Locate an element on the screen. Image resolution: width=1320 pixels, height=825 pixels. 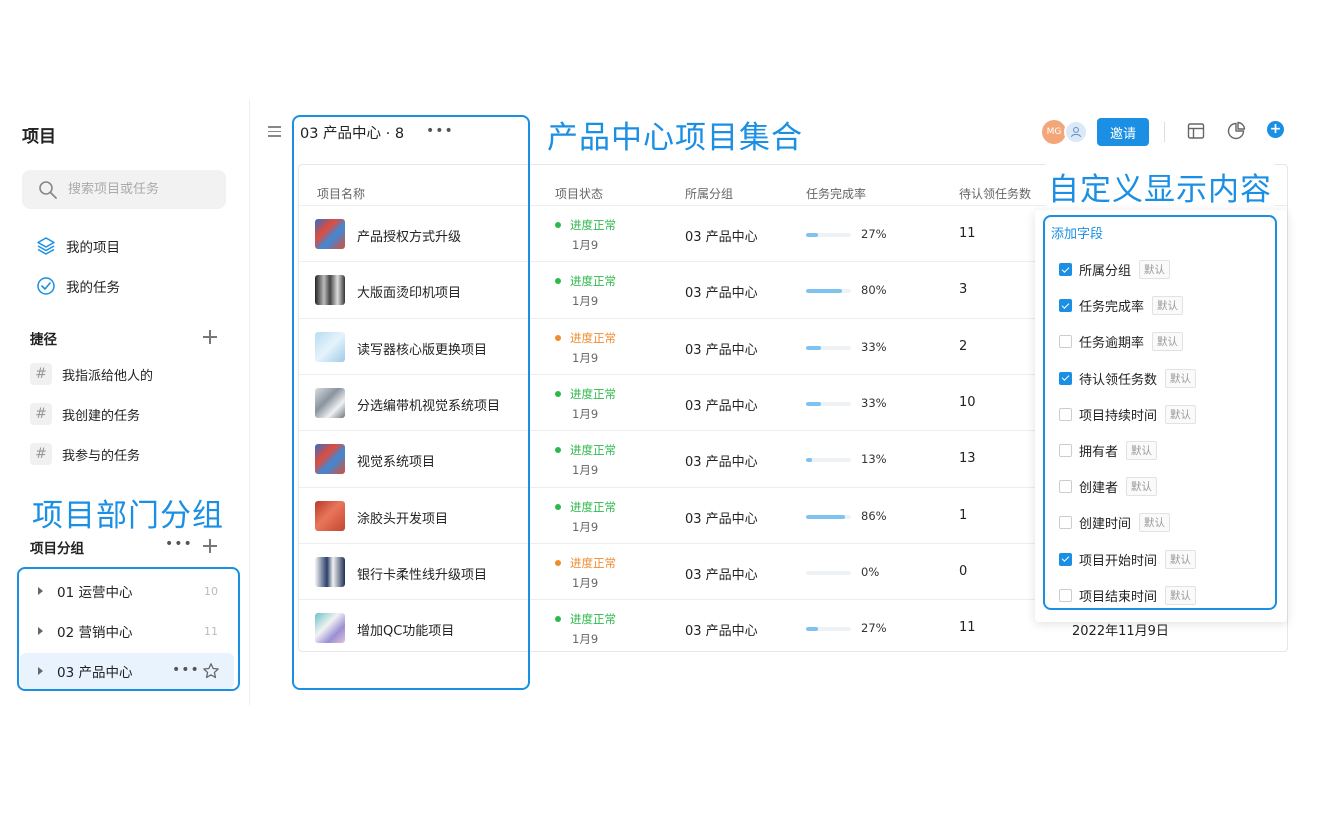
sidebar-title: 项目 is located at coordinates (39, 137).